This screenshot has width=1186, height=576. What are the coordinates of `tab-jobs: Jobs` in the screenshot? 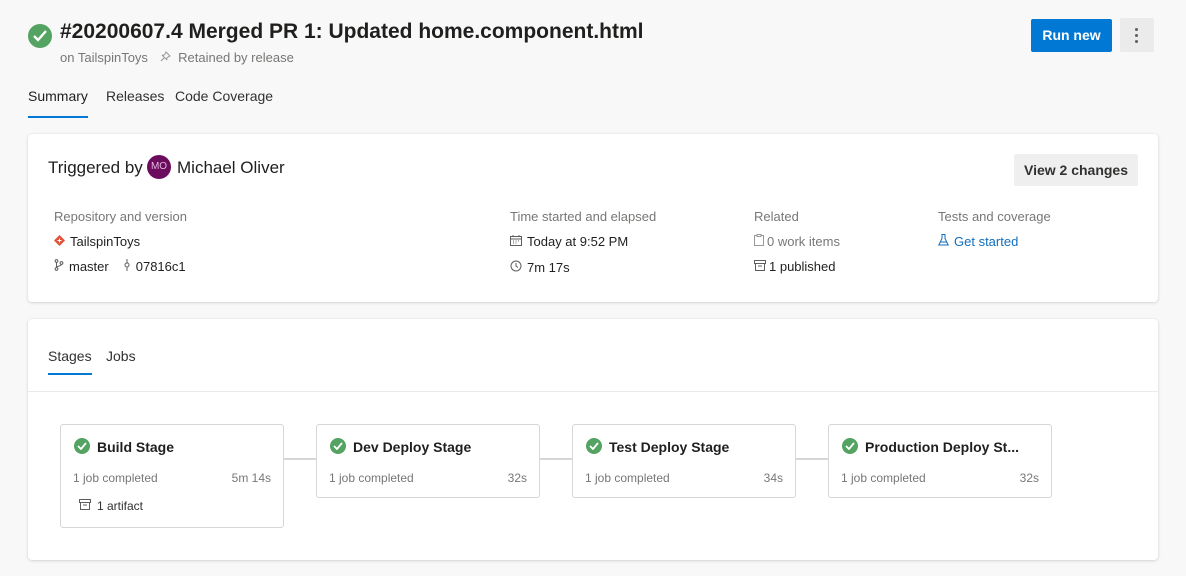 It's located at (121, 361).